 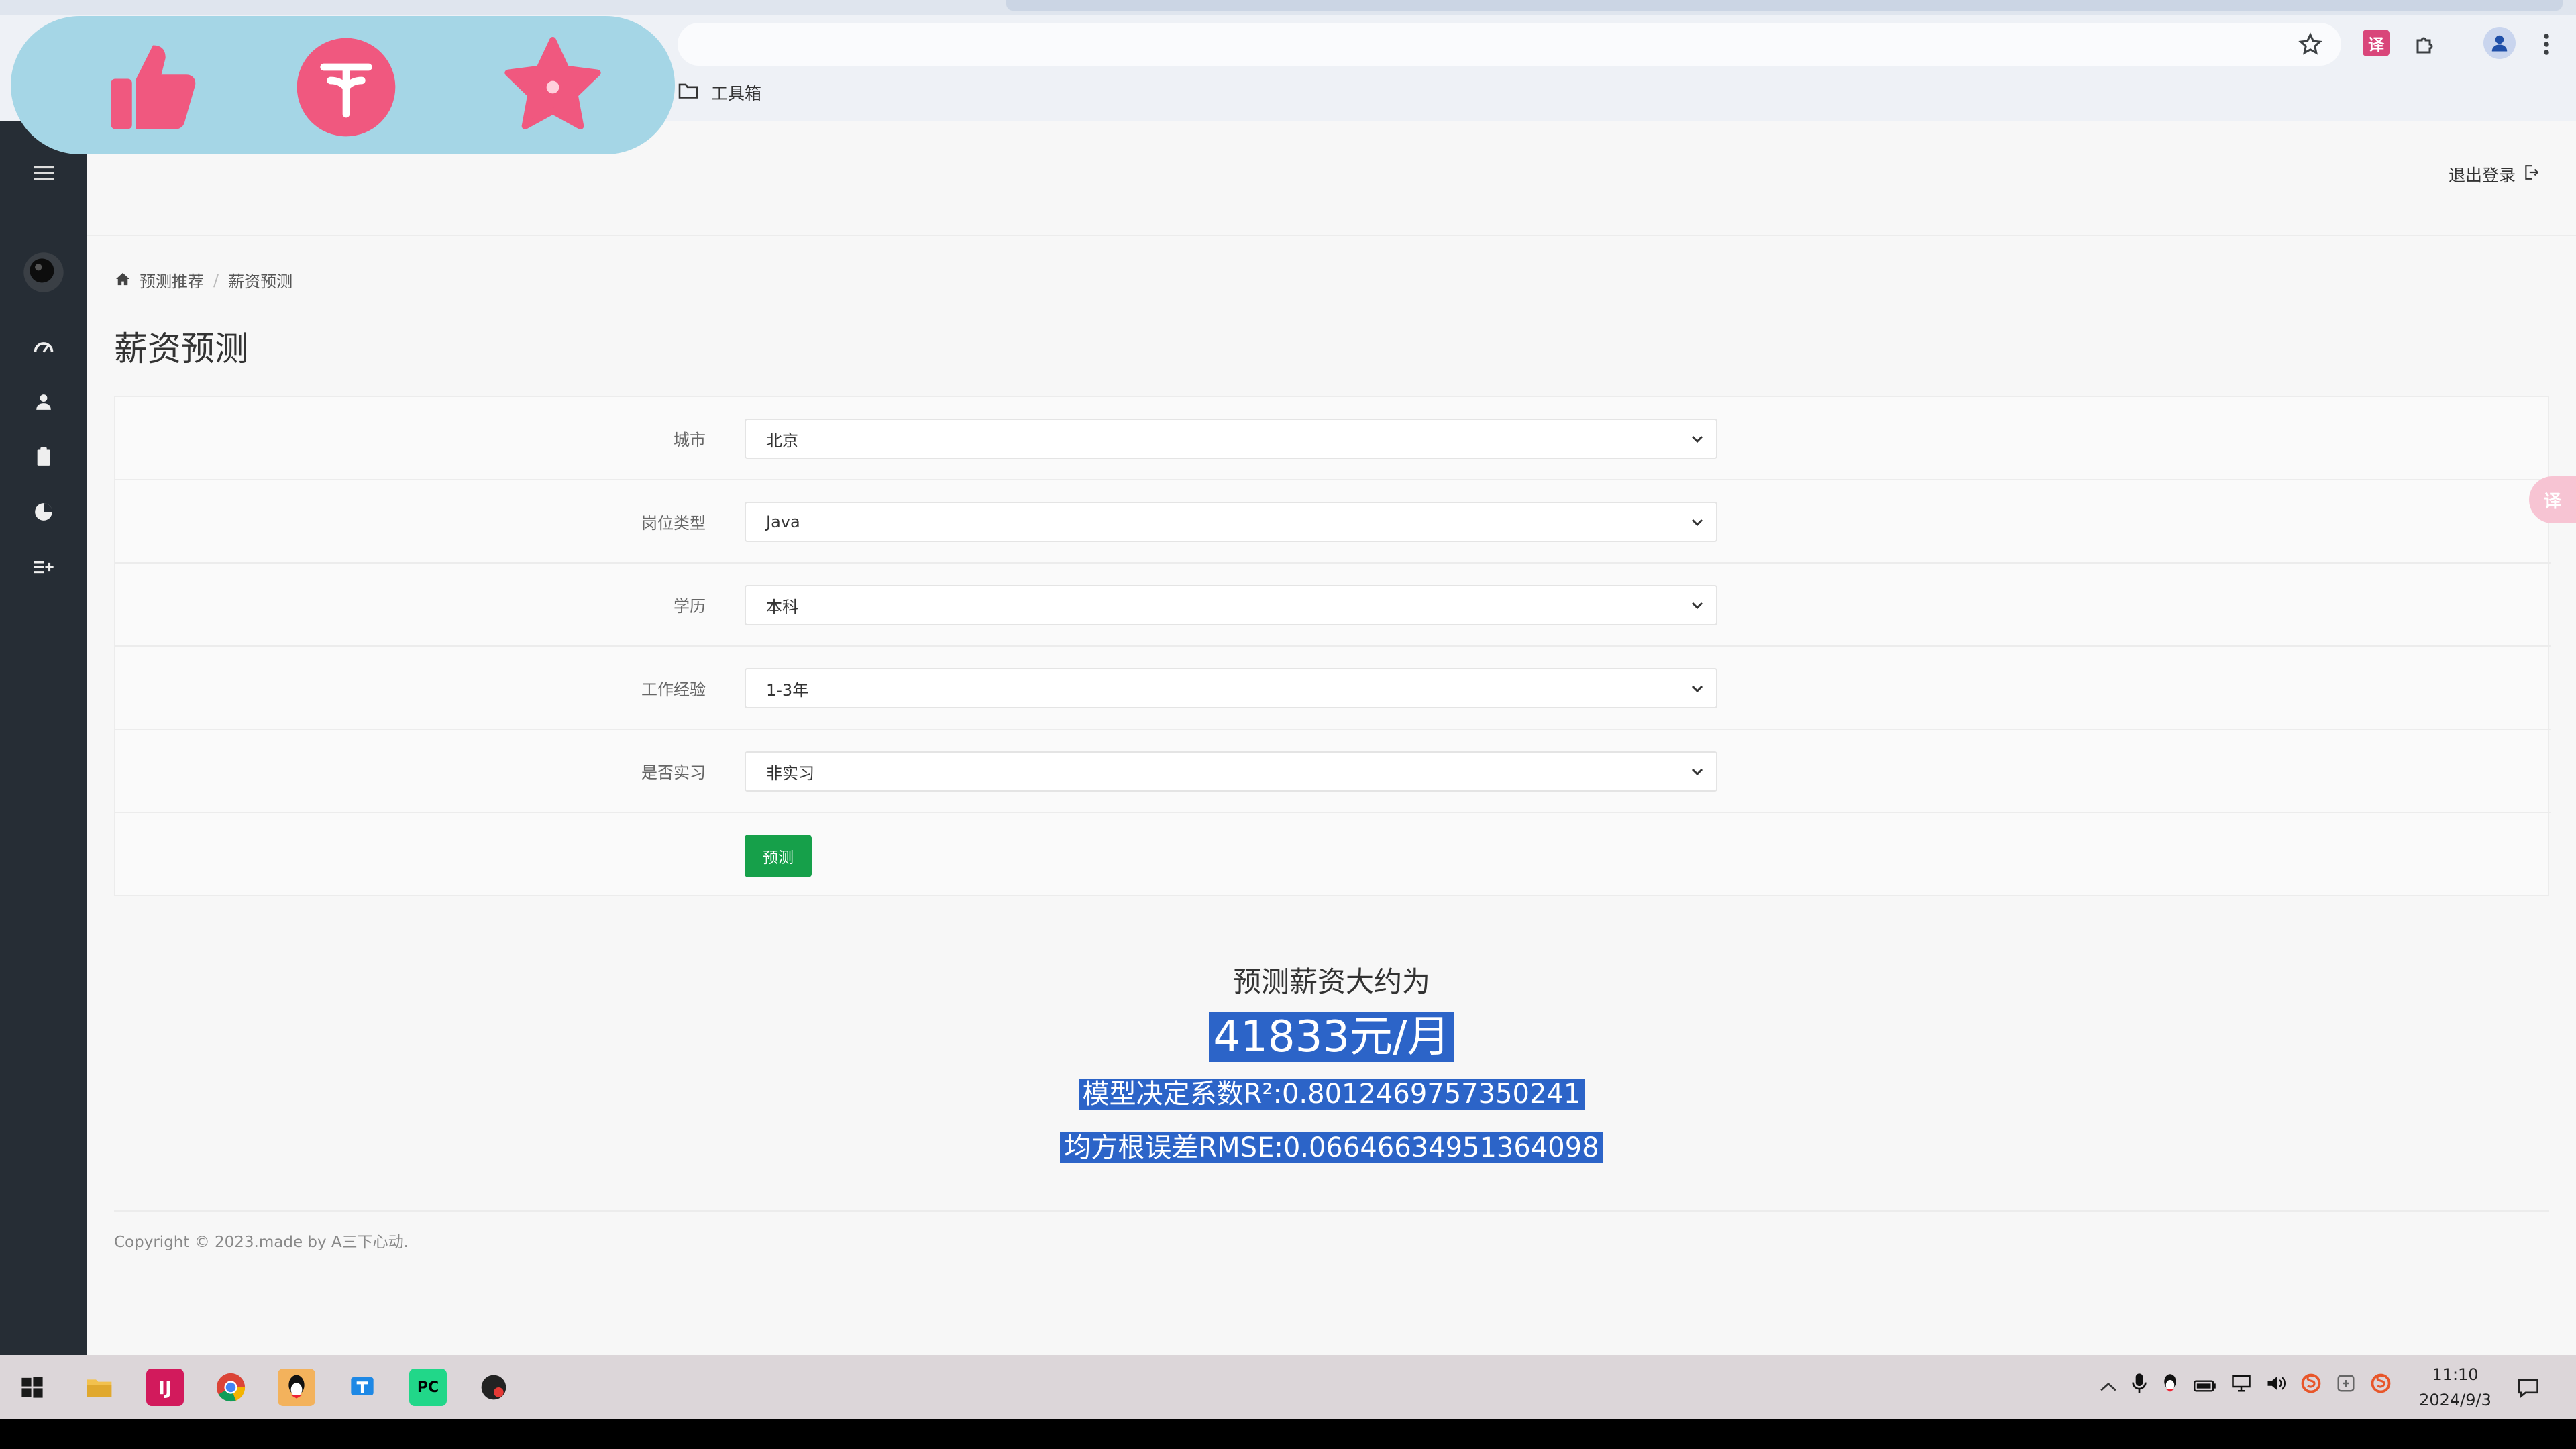 I want to click on r2-row: 模型决定系数R²:0.8012469757350241, so click(x=1331, y=1091).